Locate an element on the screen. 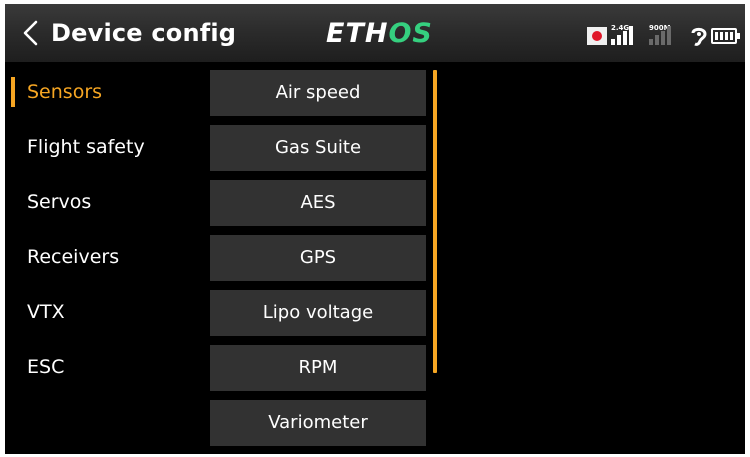  menu-item-label: Receivers is located at coordinates (73, 257).